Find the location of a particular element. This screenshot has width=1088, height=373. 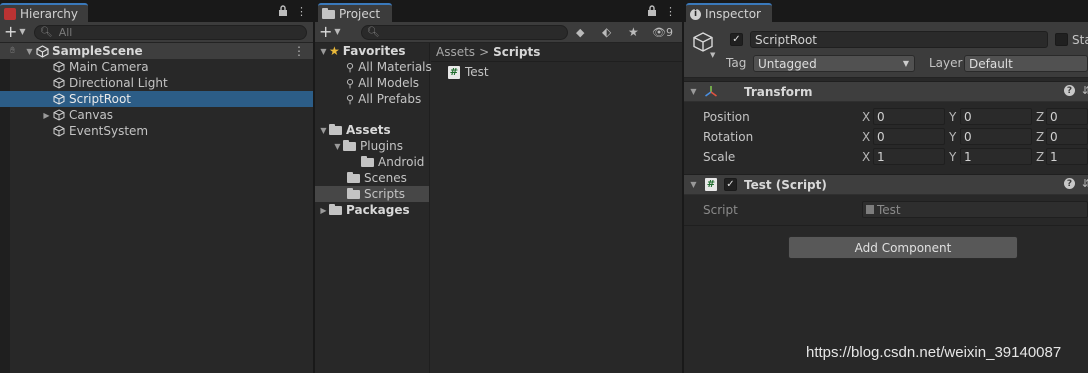

project-search-input: 🔍︎ is located at coordinates (464, 32).